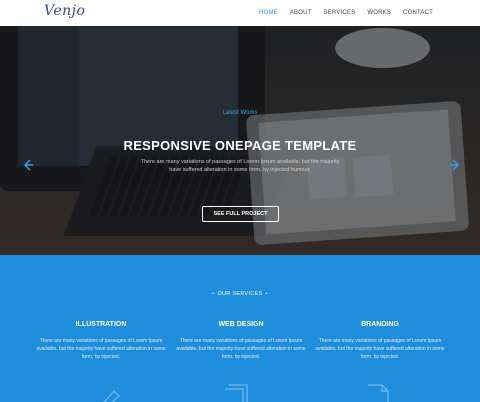 The width and height of the screenshot is (480, 402). What do you see at coordinates (240, 113) in the screenshot?
I see `hero-subtitle: Latest Works` at bounding box center [240, 113].